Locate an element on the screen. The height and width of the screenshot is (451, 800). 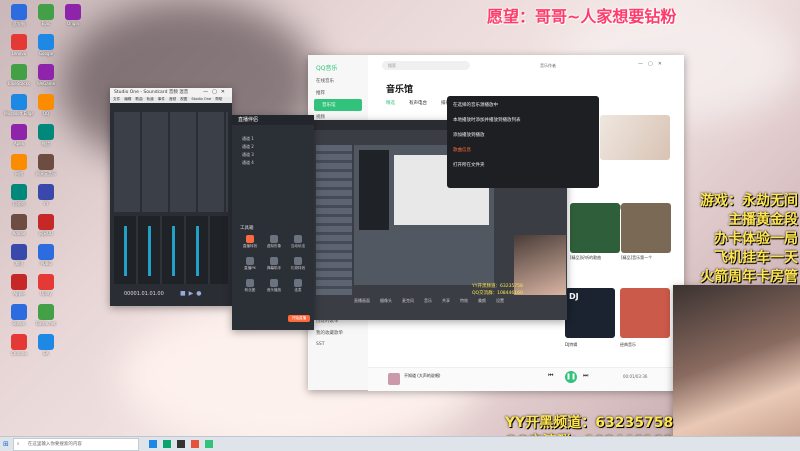
channel-item: 通道 1 is located at coordinates (278, 139).